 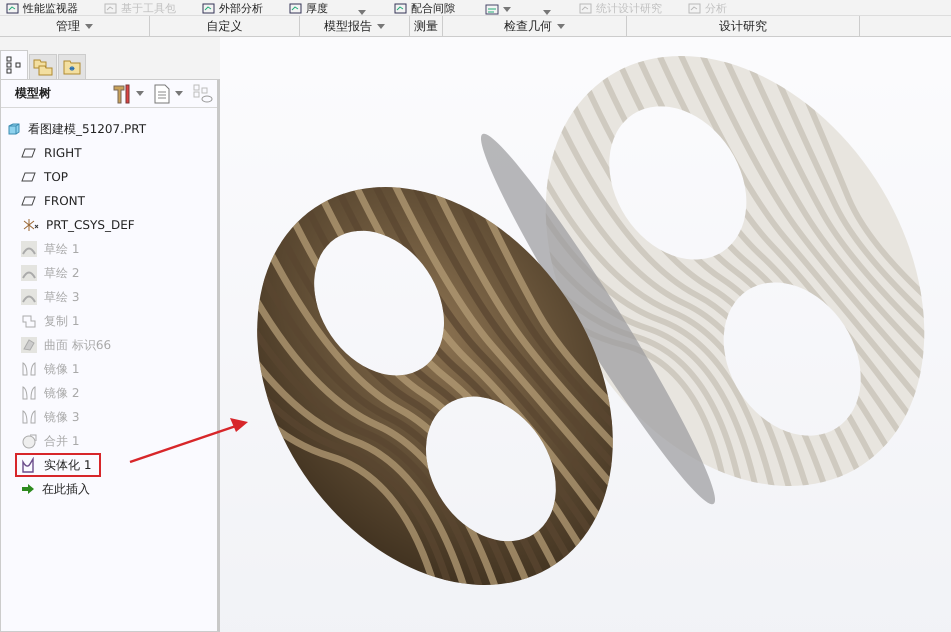 What do you see at coordinates (58, 465) in the screenshot?
I see `tree-item: 实体化 1` at bounding box center [58, 465].